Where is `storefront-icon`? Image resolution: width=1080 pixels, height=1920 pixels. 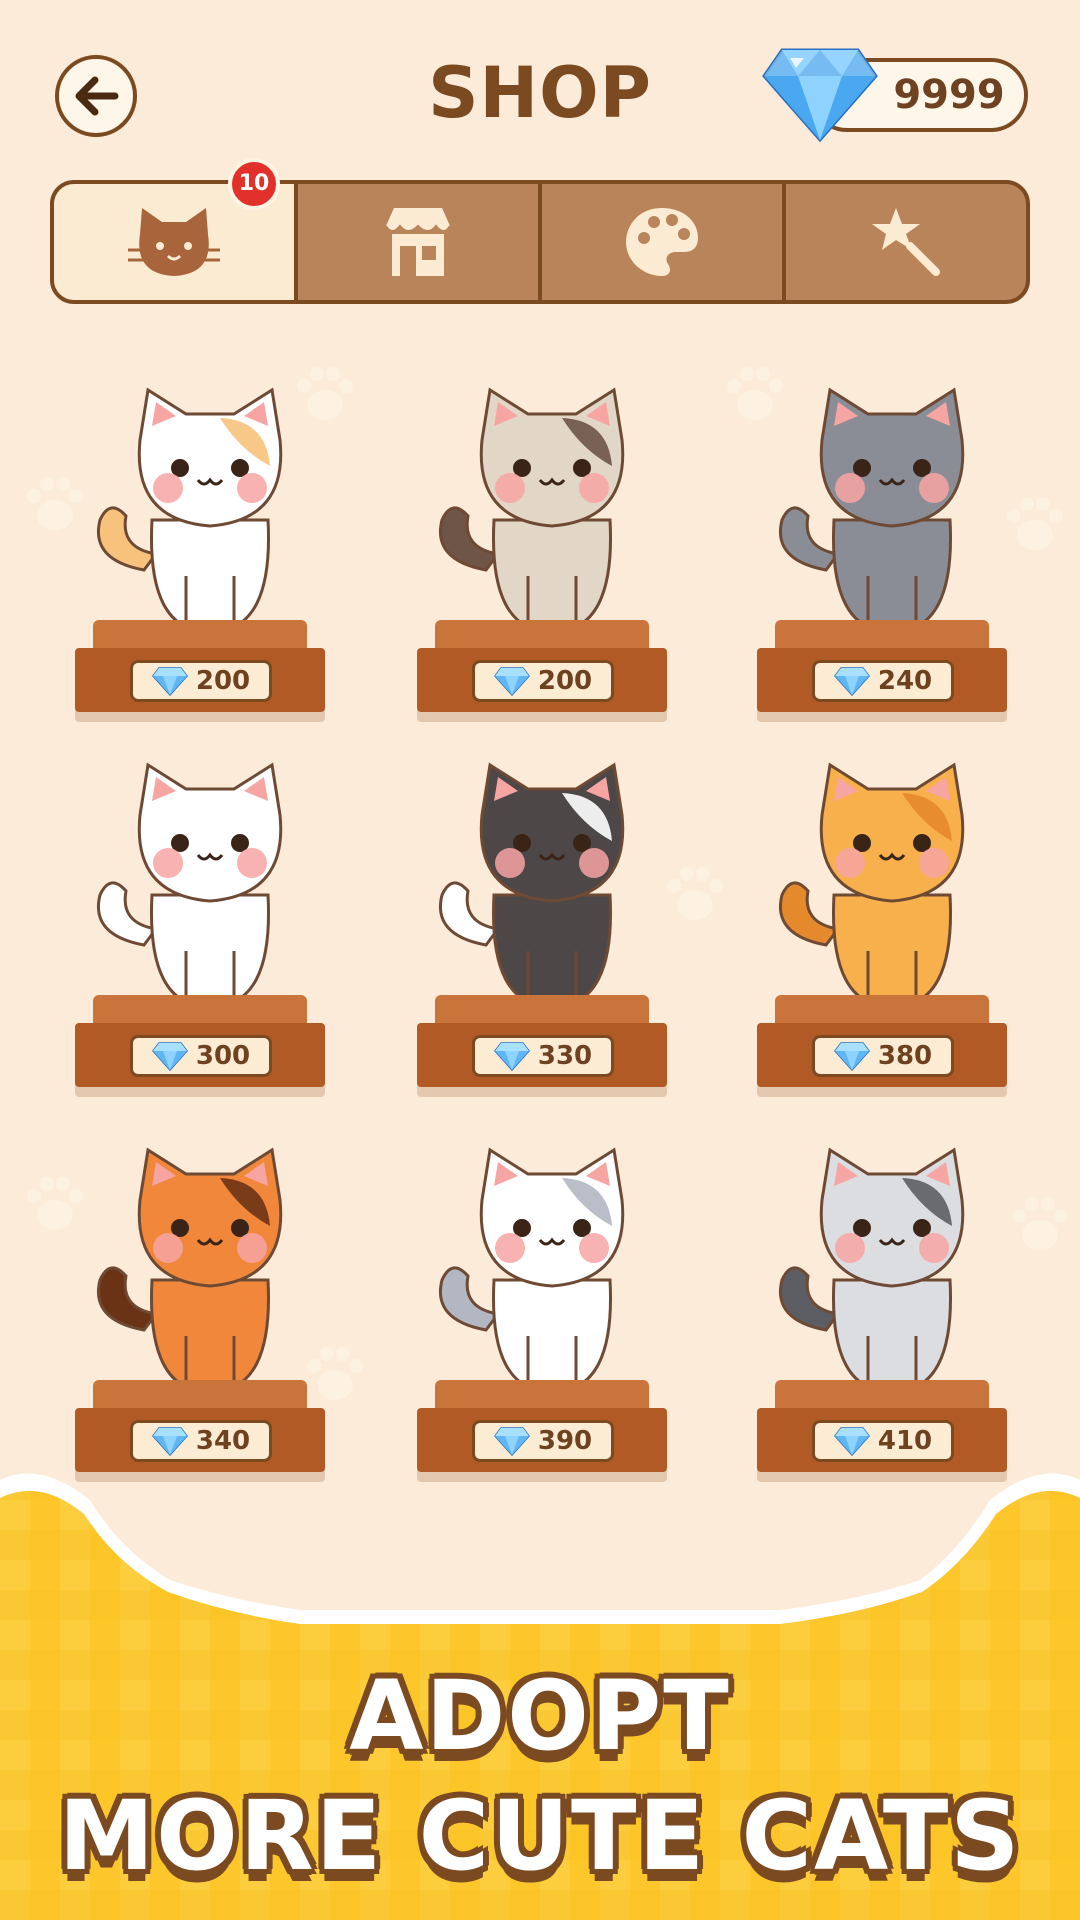
storefront-icon is located at coordinates (418, 242).